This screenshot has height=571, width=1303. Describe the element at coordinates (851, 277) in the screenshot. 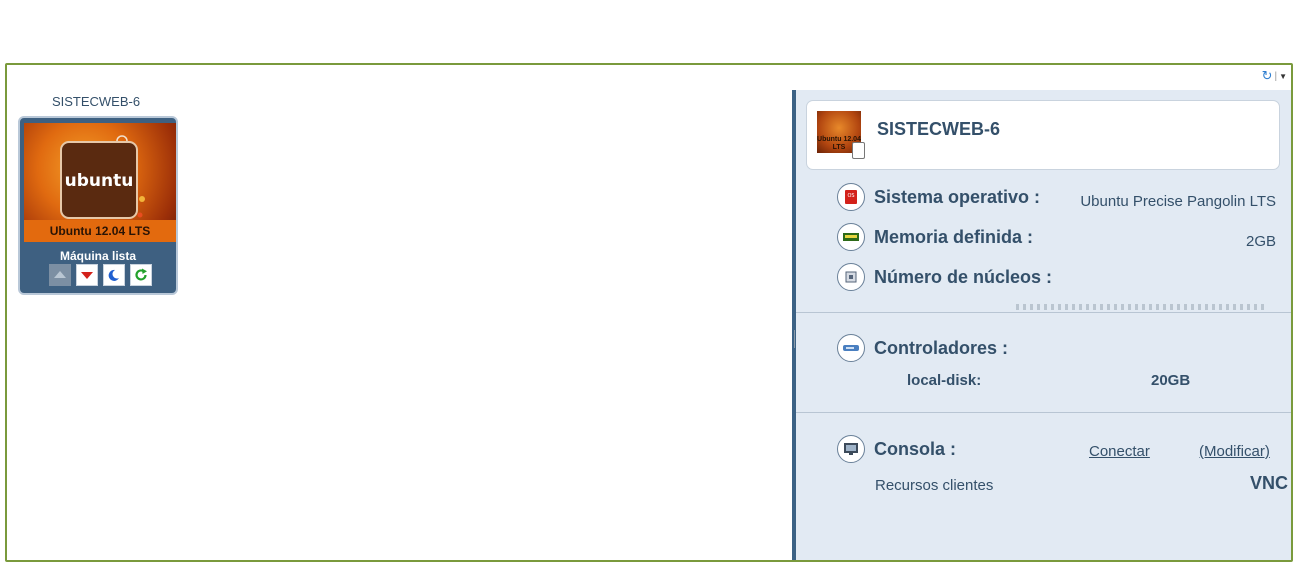

I see `cpu-icon` at that location.